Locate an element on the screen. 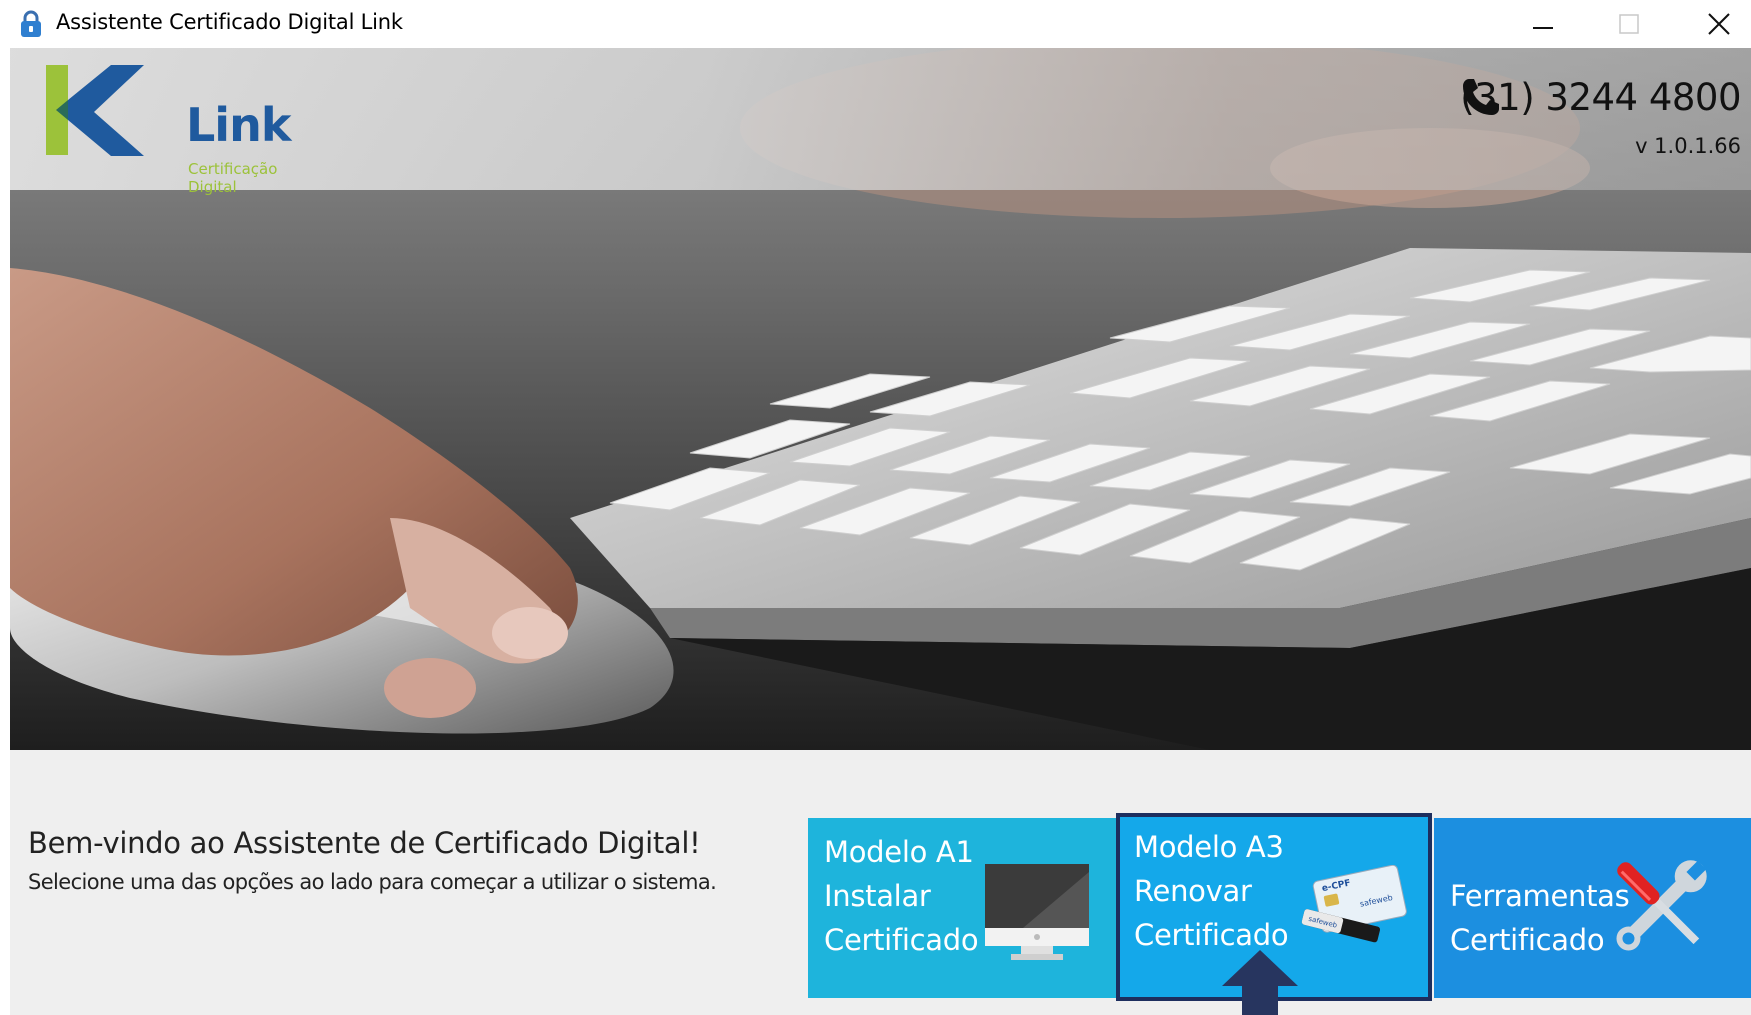 Image resolution: width=1751 pixels, height=1015 pixels. close-icon is located at coordinates (1719, 24).